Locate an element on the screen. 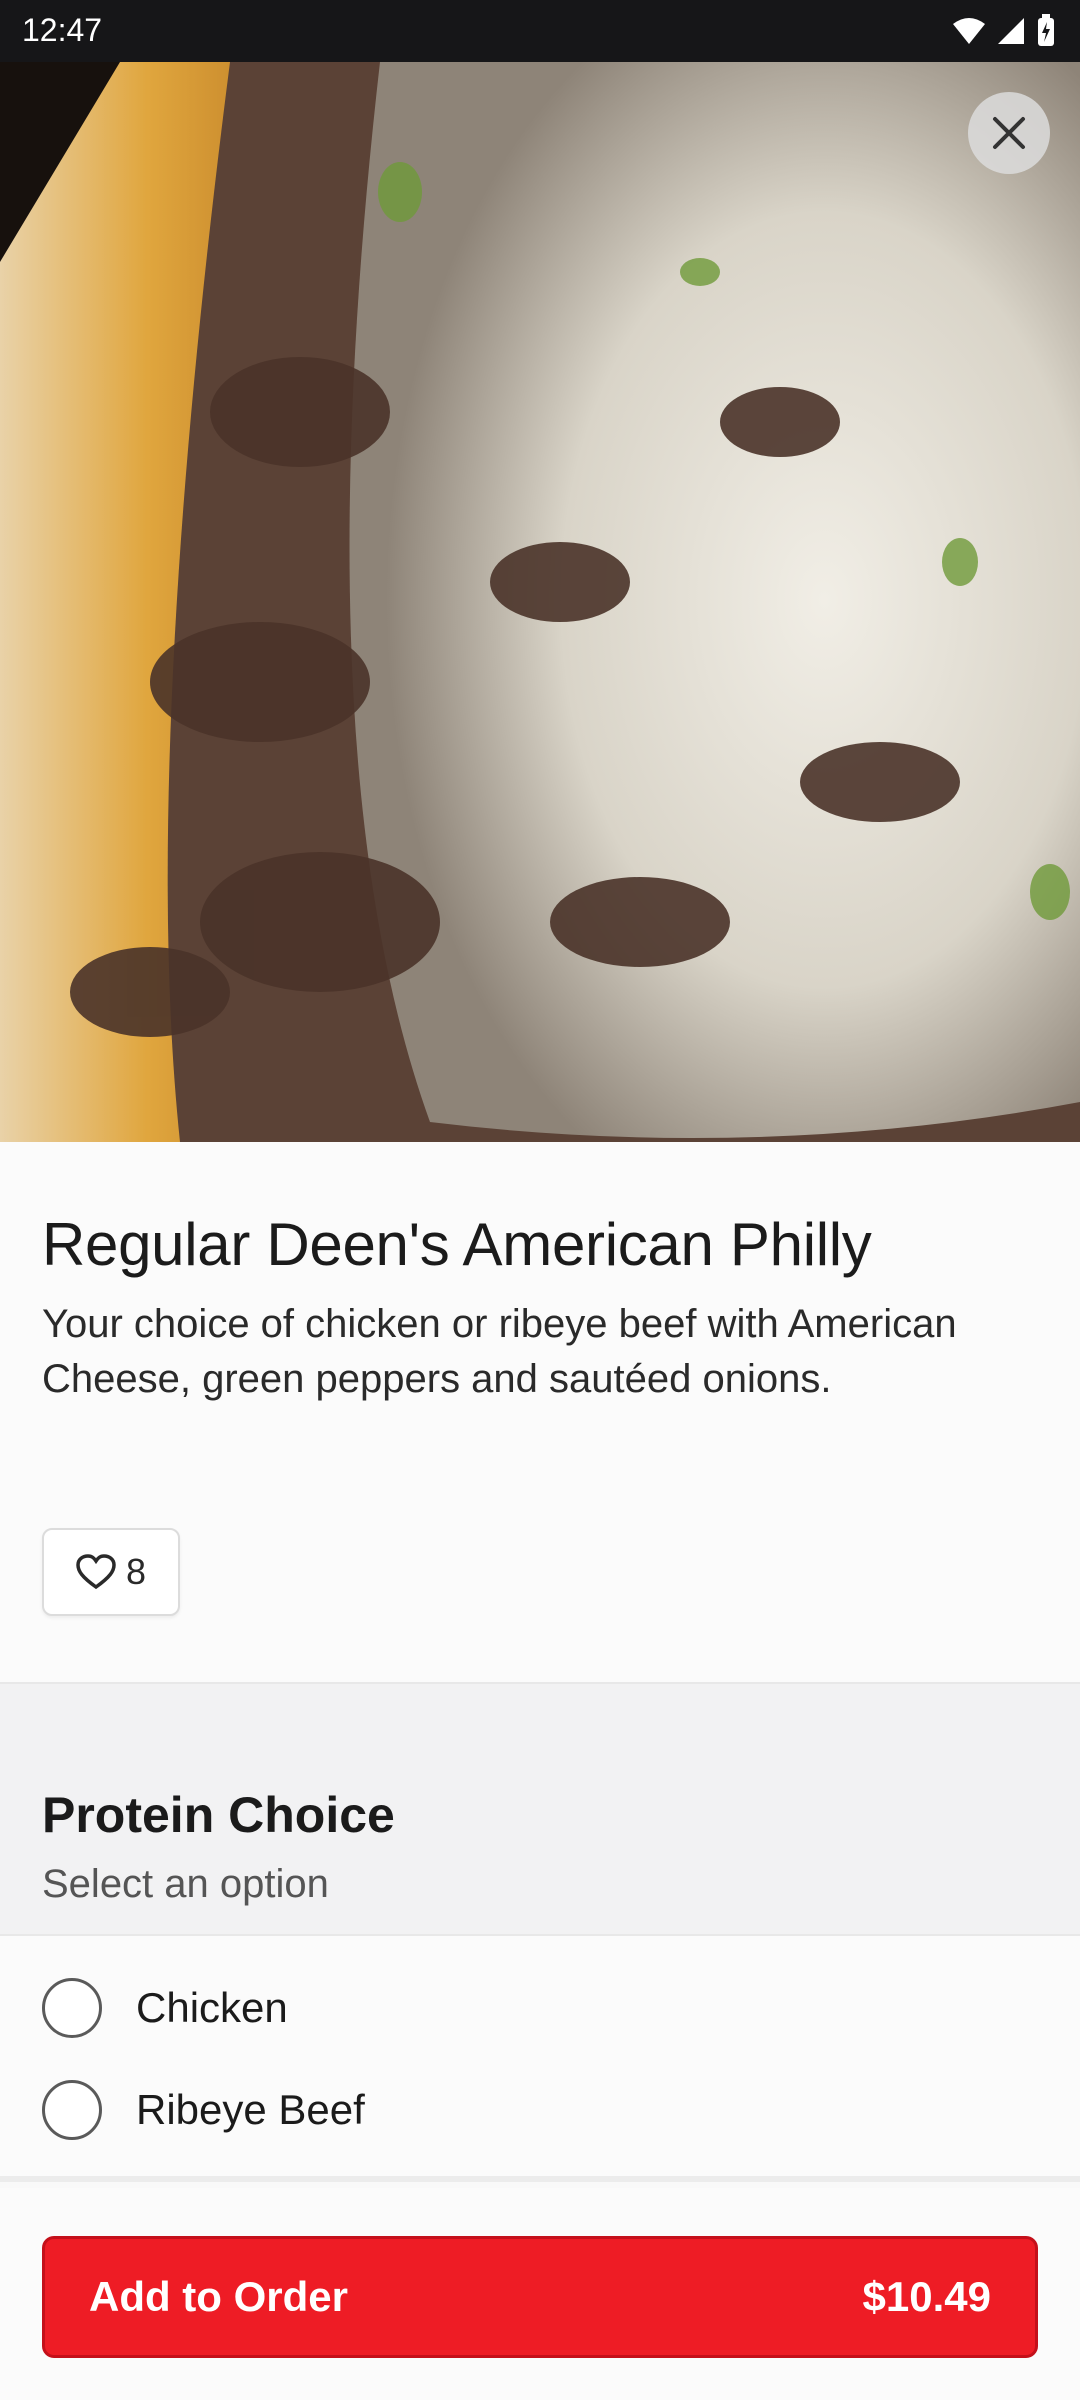 The height and width of the screenshot is (2400, 1080). option-ribeye-beef: Ribeye Beef is located at coordinates (203, 2110).